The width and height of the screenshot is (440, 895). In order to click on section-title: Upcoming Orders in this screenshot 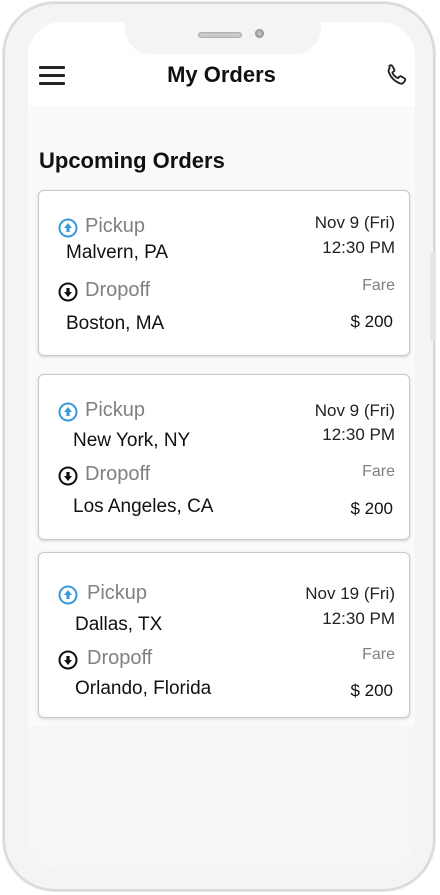, I will do `click(132, 160)`.